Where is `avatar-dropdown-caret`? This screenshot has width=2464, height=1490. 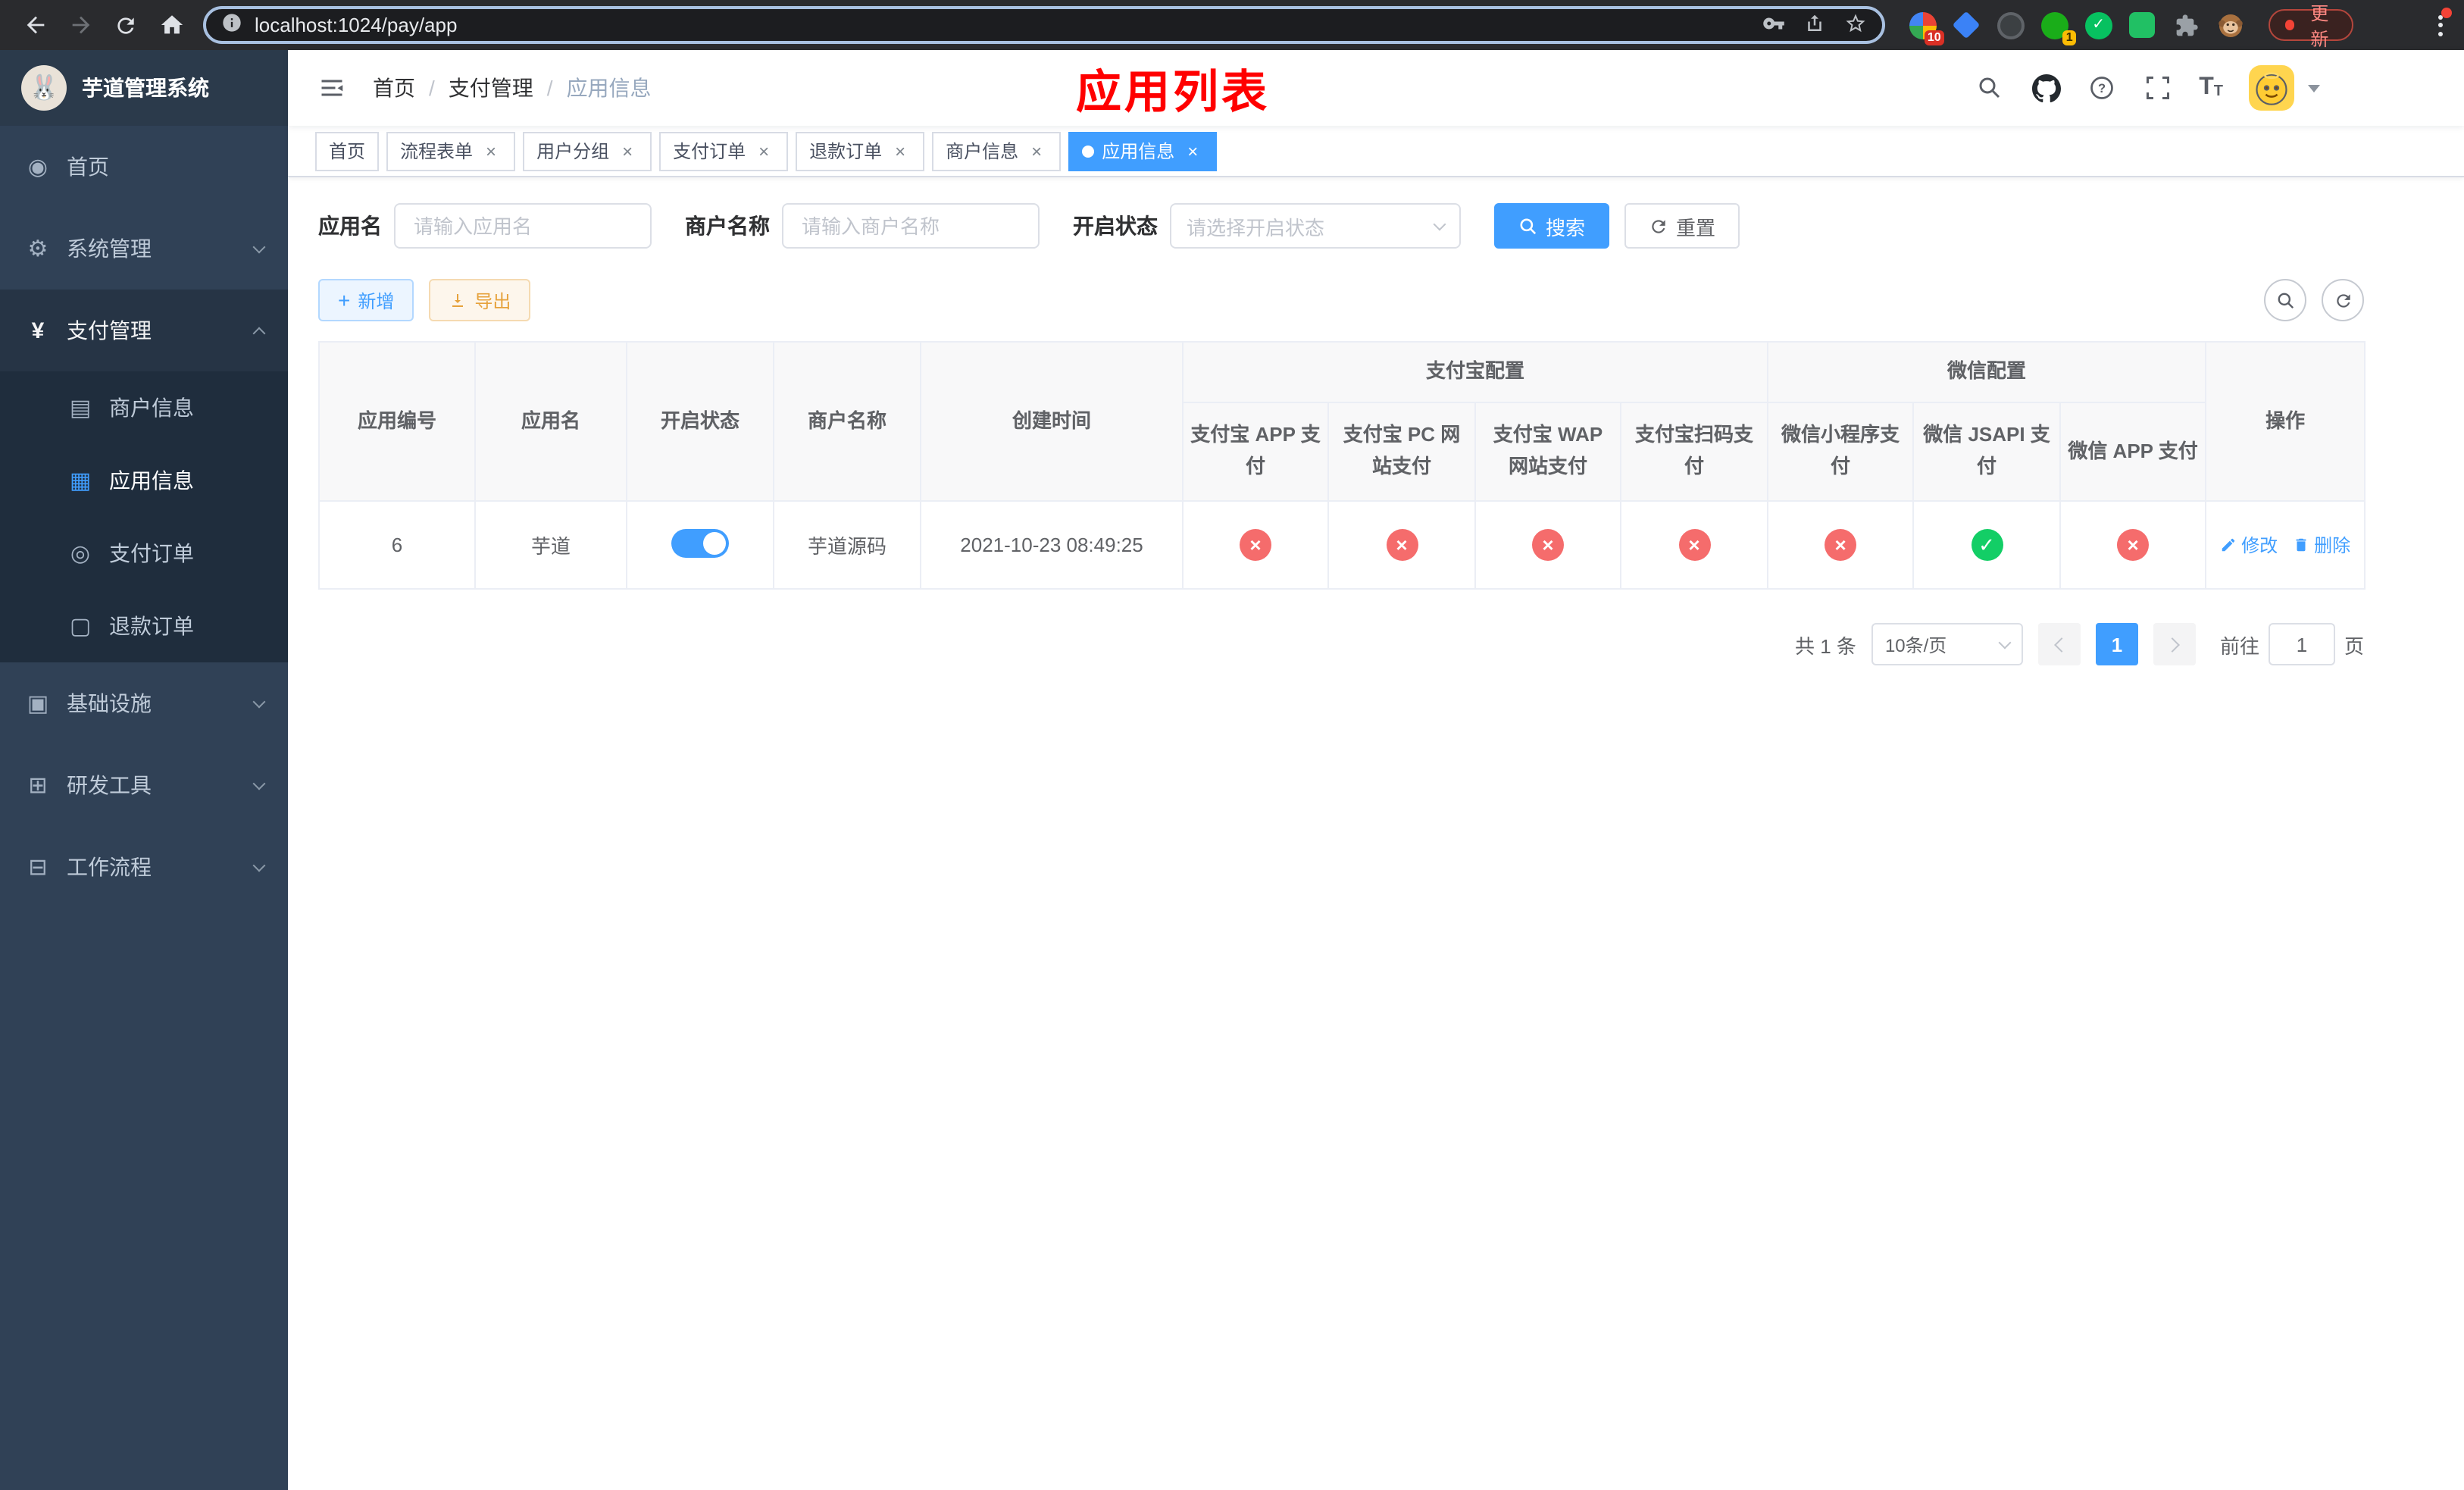
avatar-dropdown-caret is located at coordinates (2314, 88).